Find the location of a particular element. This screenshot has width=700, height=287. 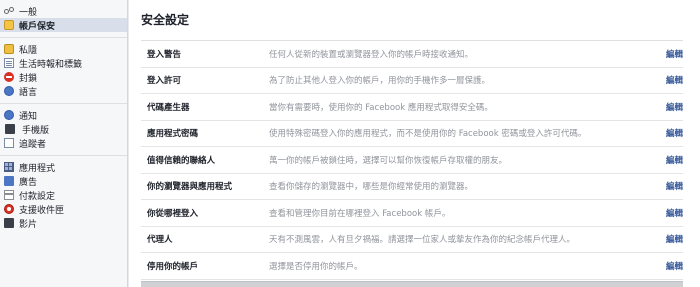

setting-description: 天有不測風雲，人有旦夕禍福。請選擇一位家人或摯友作為你的紀念帳戶代理人。 is located at coordinates (422, 240).